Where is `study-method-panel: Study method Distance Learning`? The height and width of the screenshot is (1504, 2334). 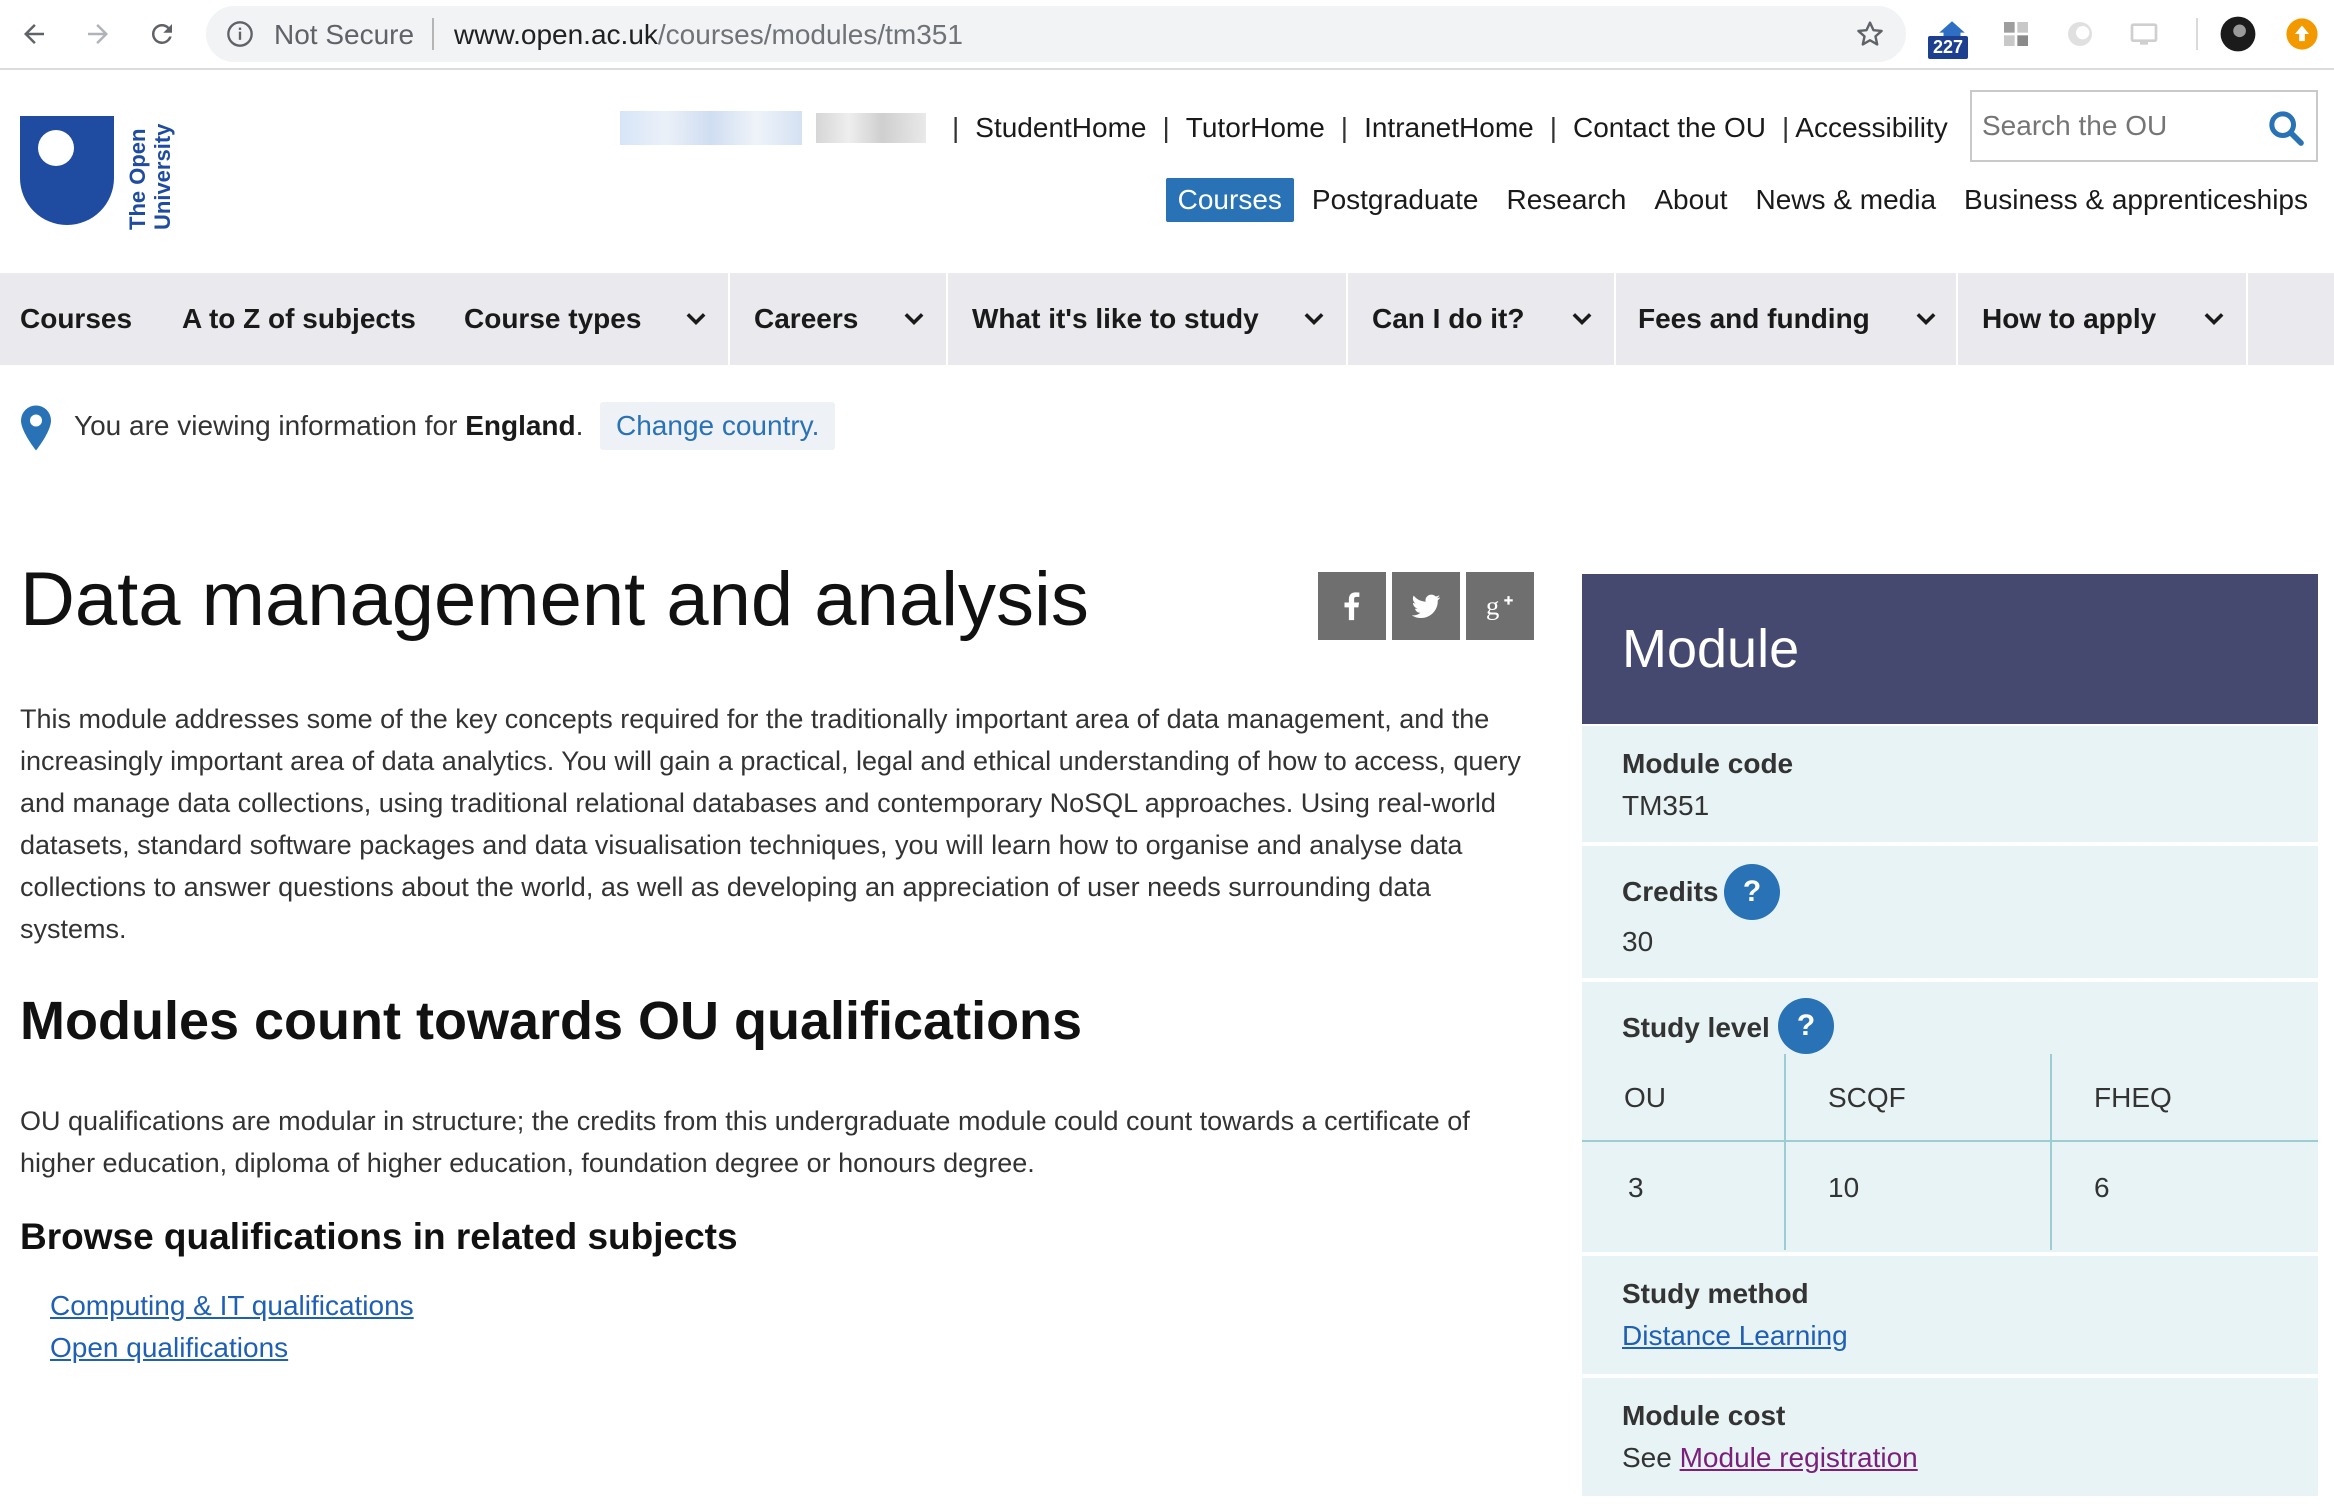
study-method-panel: Study method Distance Learning is located at coordinates (1950, 1315).